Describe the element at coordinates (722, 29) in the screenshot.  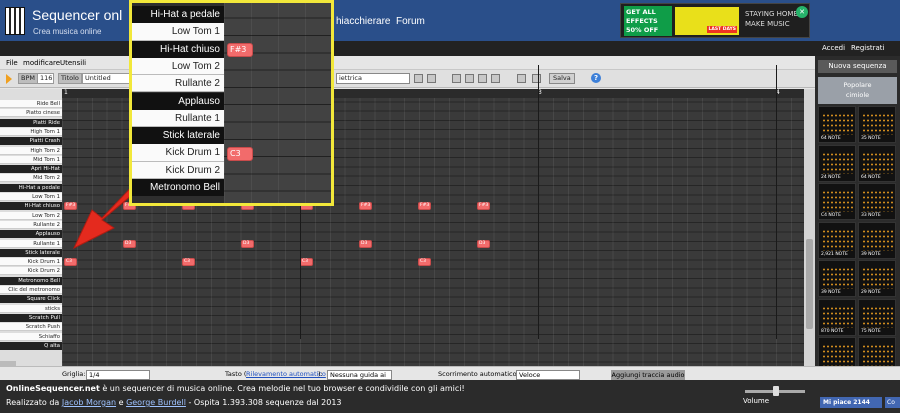
I see `ad-tag: LAST DAYS` at that location.